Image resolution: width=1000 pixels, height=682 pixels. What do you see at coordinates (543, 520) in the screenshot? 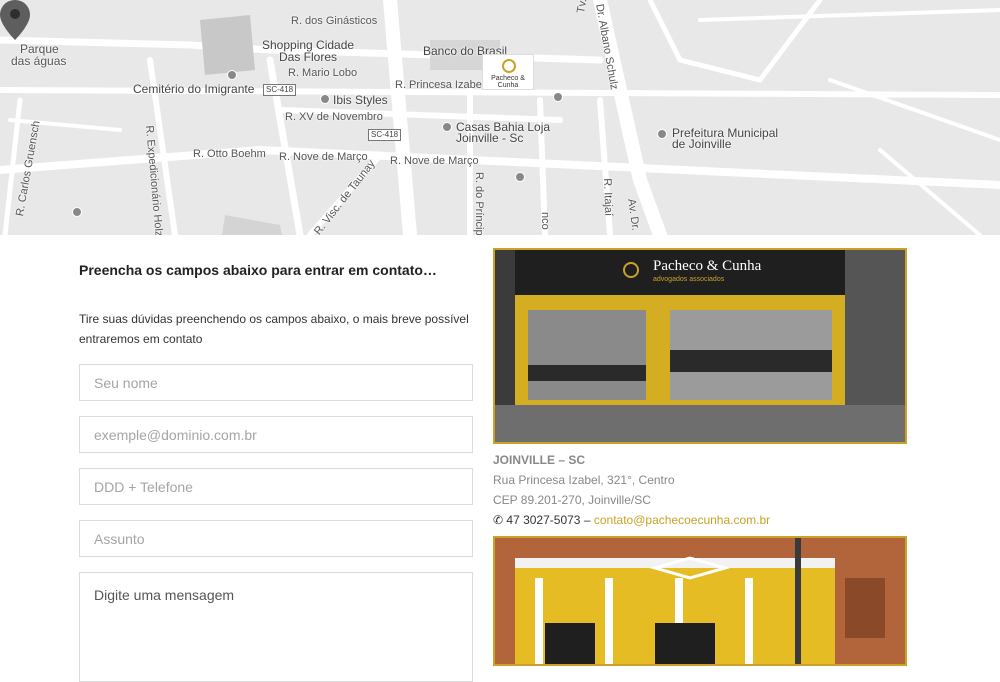
I see `phone-number: 47 3027-5073` at bounding box center [543, 520].